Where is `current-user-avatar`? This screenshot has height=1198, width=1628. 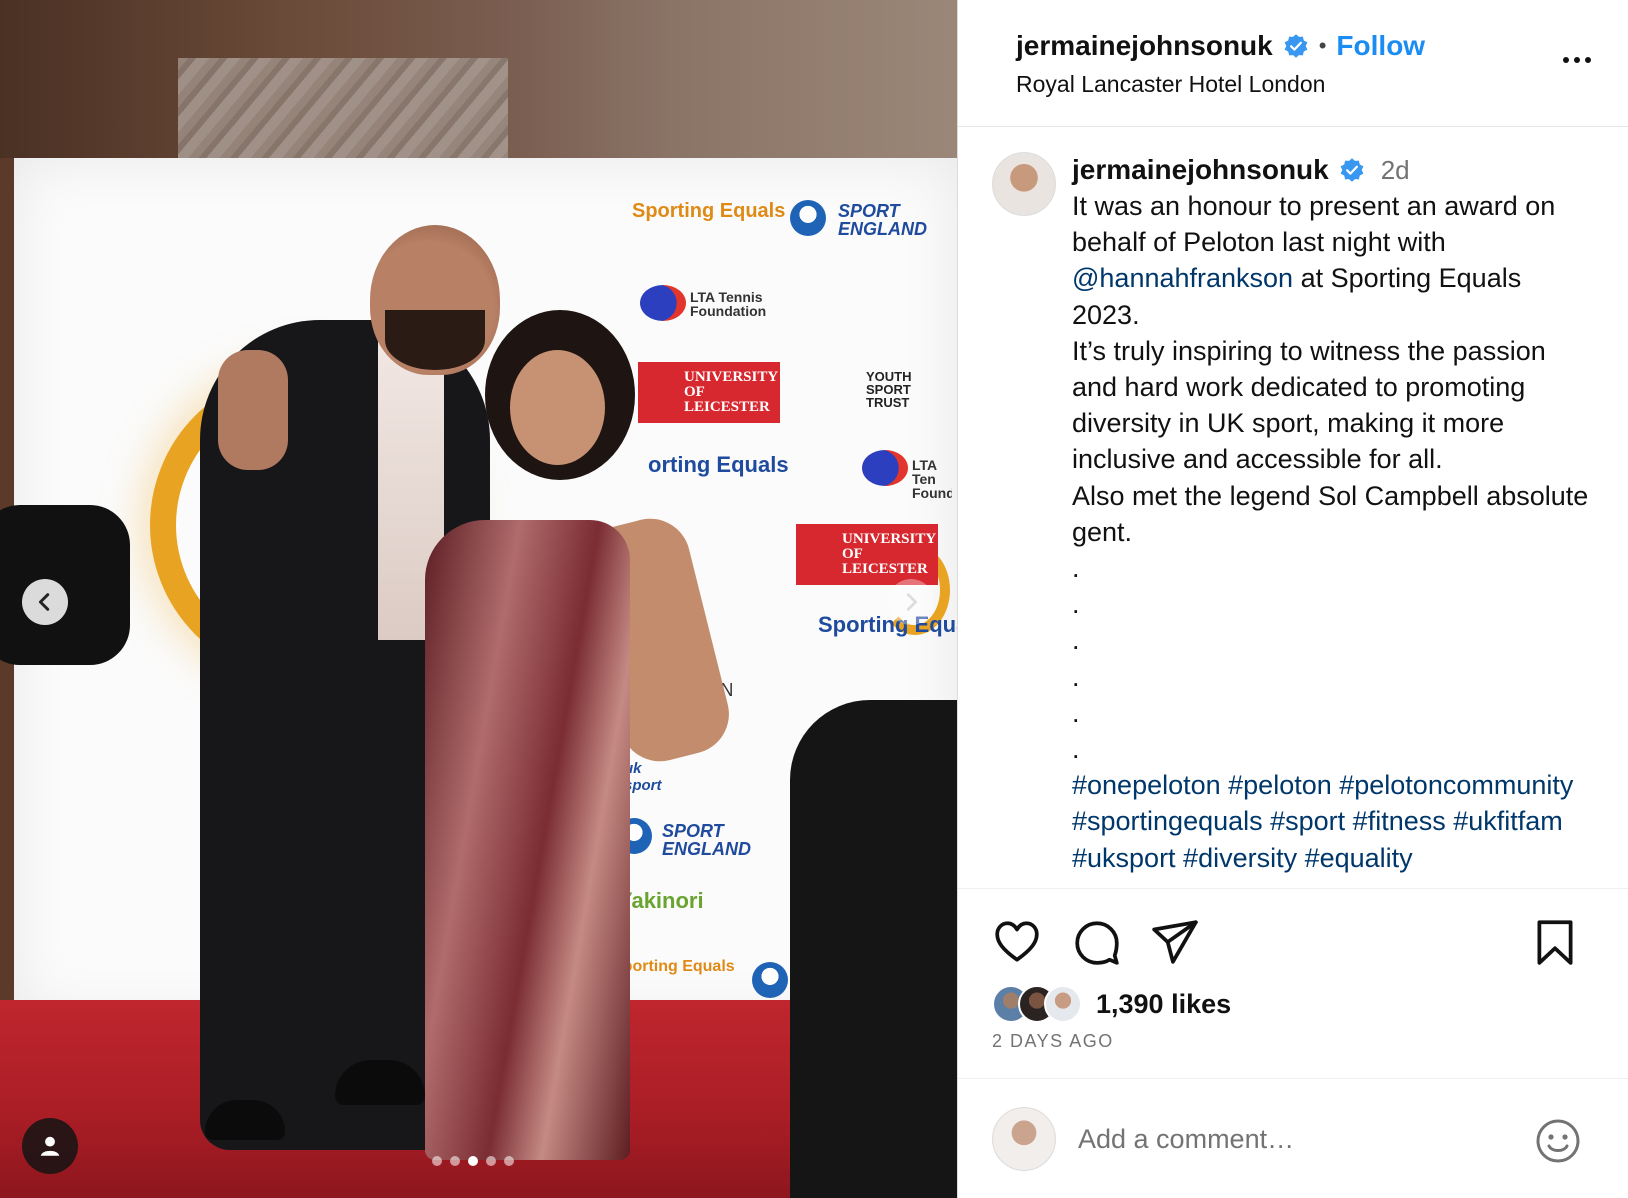
current-user-avatar is located at coordinates (1024, 1139).